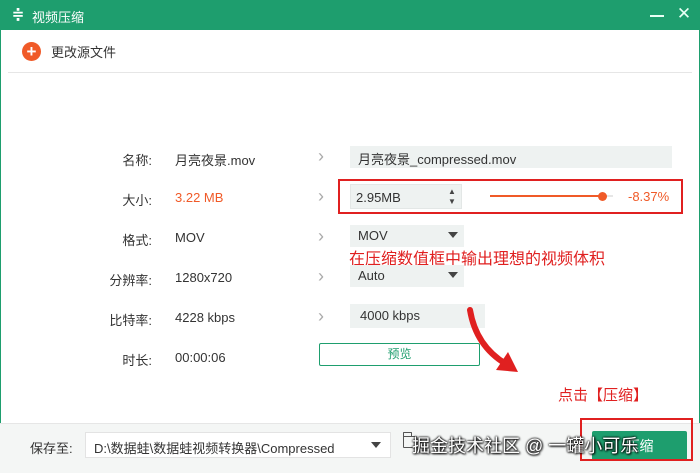 This screenshot has height=473, width=700. Describe the element at coordinates (378, 197) in the screenshot. I see `size-input-value: 2.95MB` at that location.